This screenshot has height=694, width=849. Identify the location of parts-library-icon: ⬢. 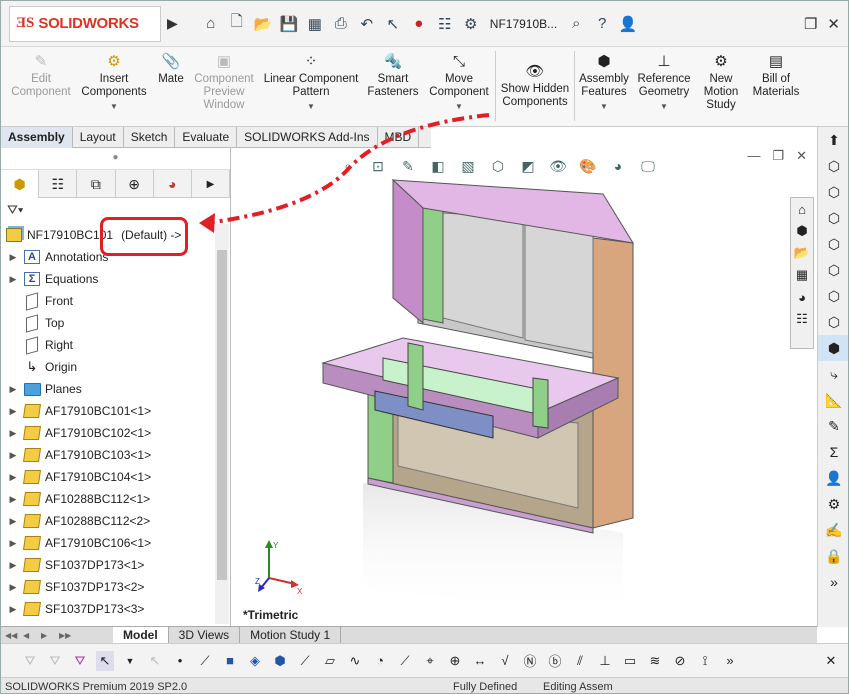
(802, 231).